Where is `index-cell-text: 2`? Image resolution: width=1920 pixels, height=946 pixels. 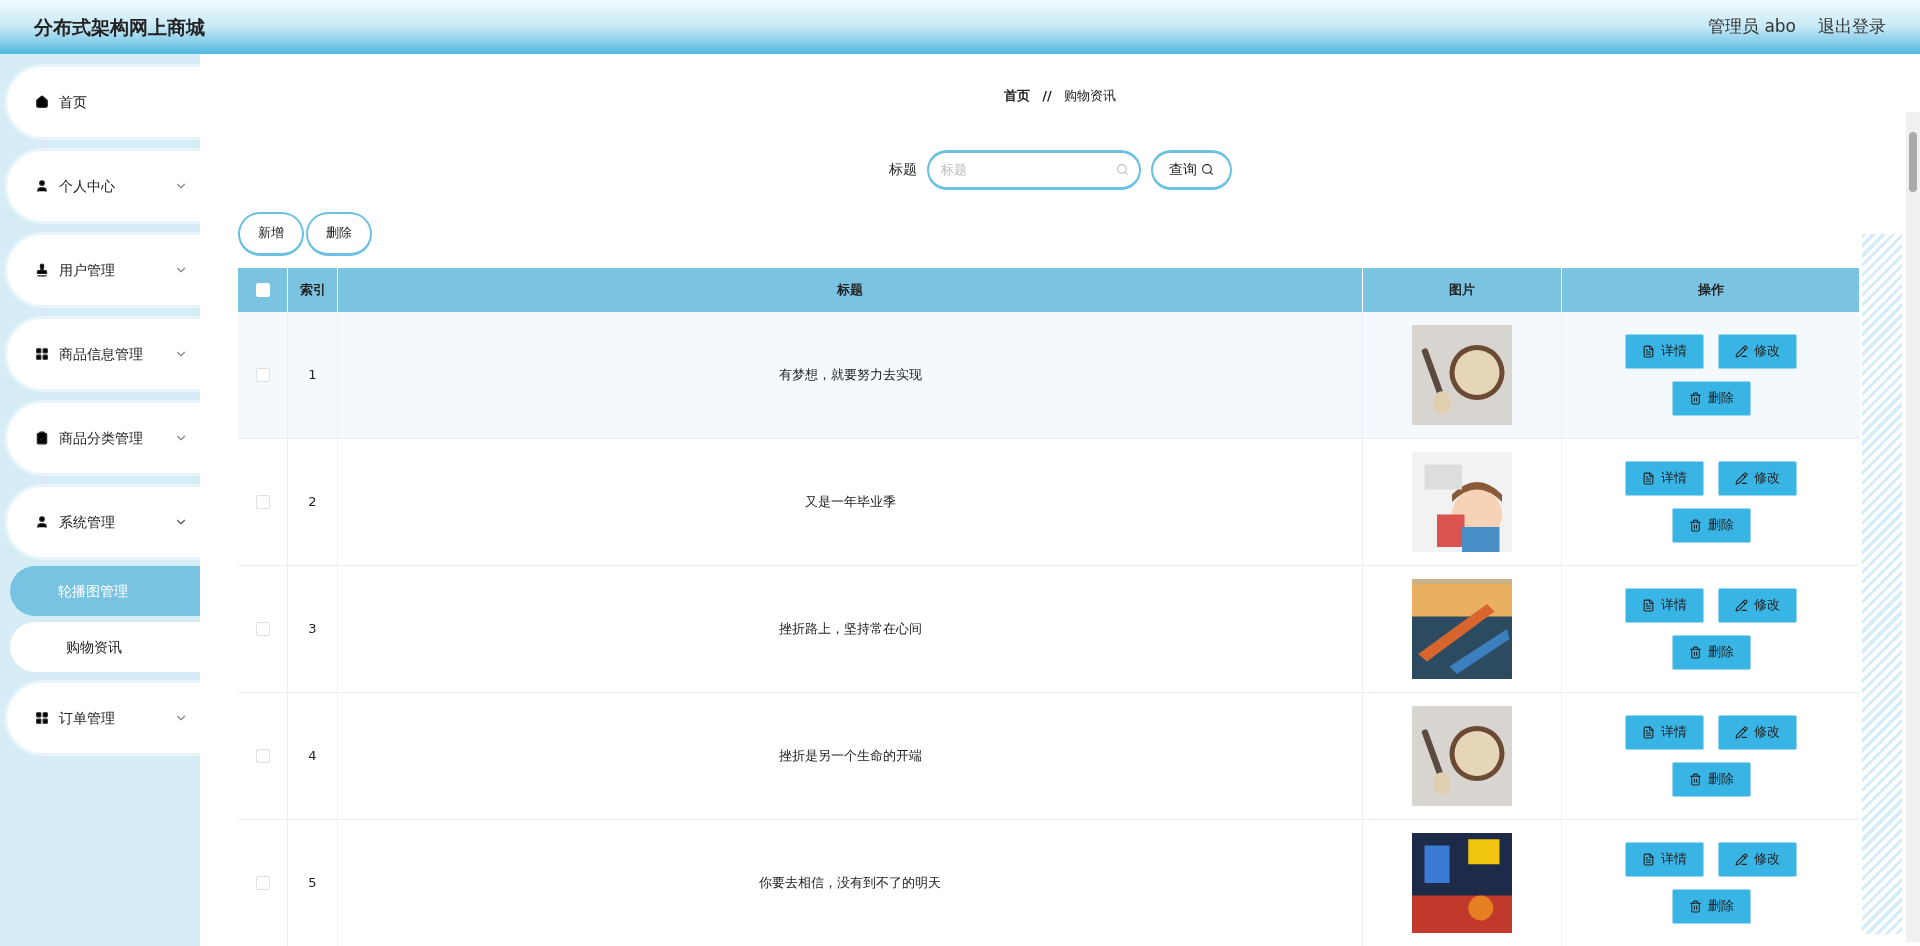
index-cell-text: 2 is located at coordinates (312, 501).